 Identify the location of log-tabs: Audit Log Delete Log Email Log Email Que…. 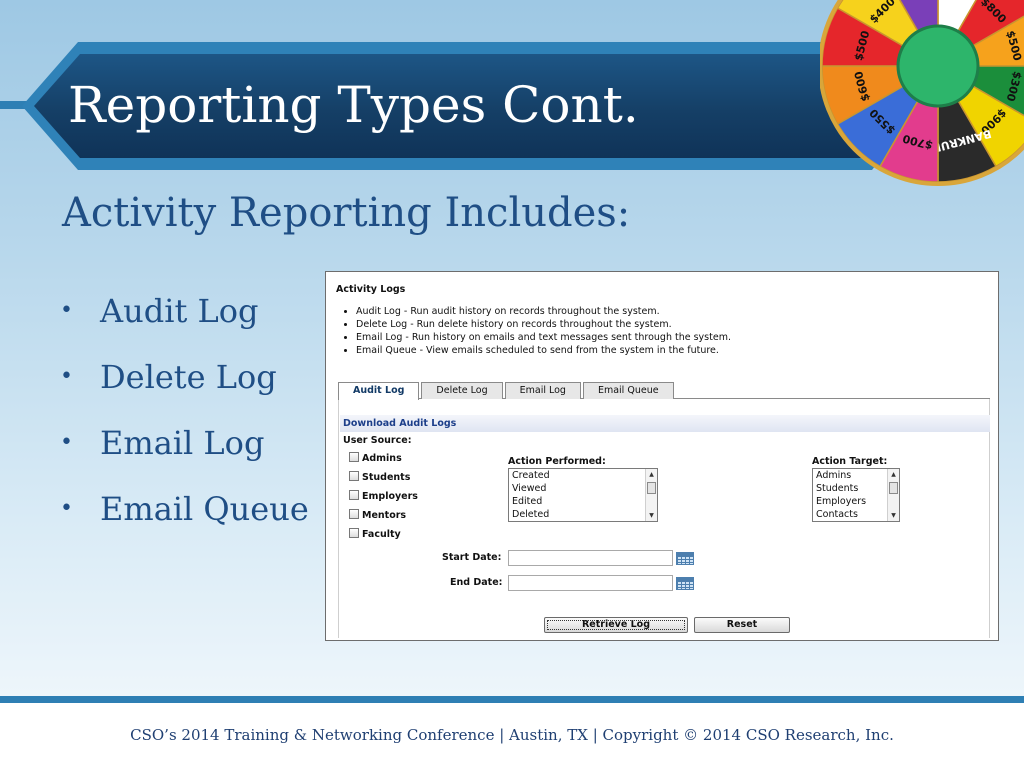
(507, 391).